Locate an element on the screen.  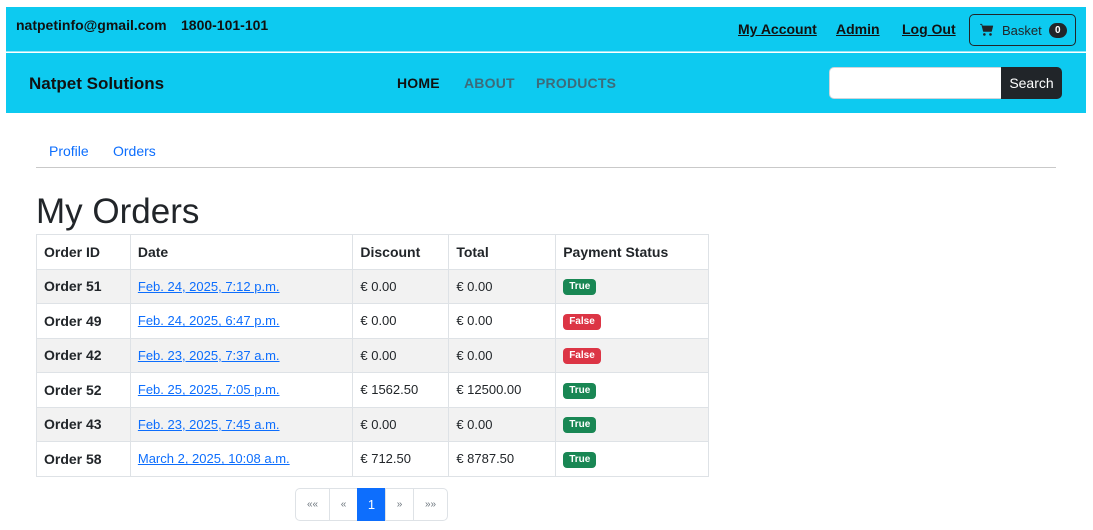
my-account-link: My Account is located at coordinates (777, 29).